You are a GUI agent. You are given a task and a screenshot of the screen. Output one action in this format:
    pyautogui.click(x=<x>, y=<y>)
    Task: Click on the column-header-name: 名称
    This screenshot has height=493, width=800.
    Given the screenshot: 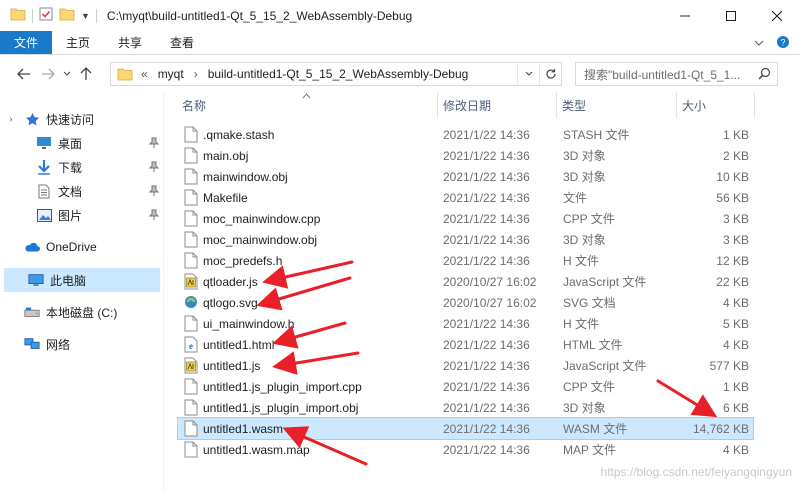 What is the action you would take?
    pyautogui.click(x=307, y=105)
    